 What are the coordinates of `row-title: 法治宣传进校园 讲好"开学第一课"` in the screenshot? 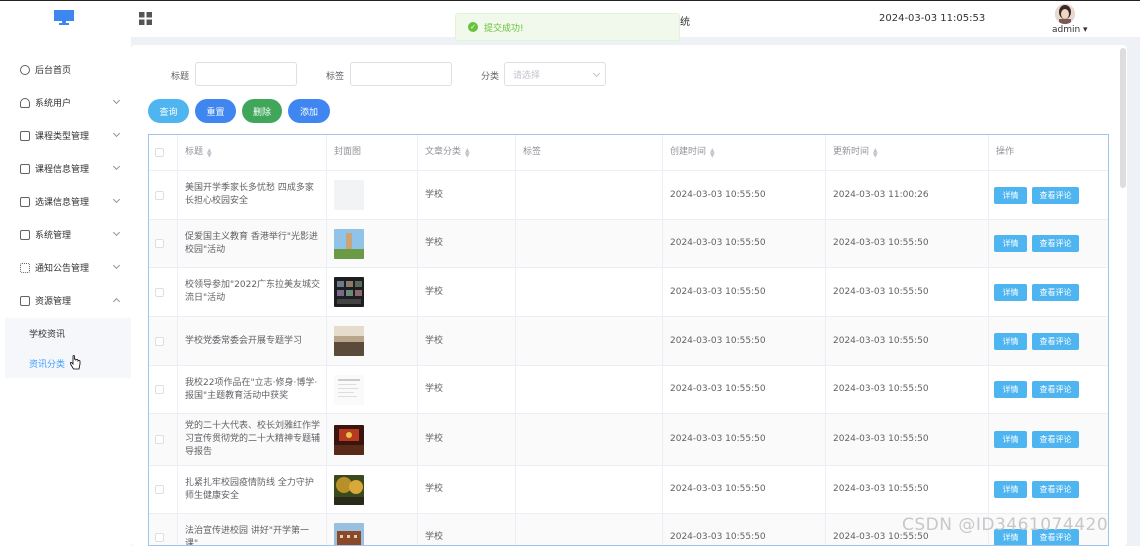 It's located at (247, 535).